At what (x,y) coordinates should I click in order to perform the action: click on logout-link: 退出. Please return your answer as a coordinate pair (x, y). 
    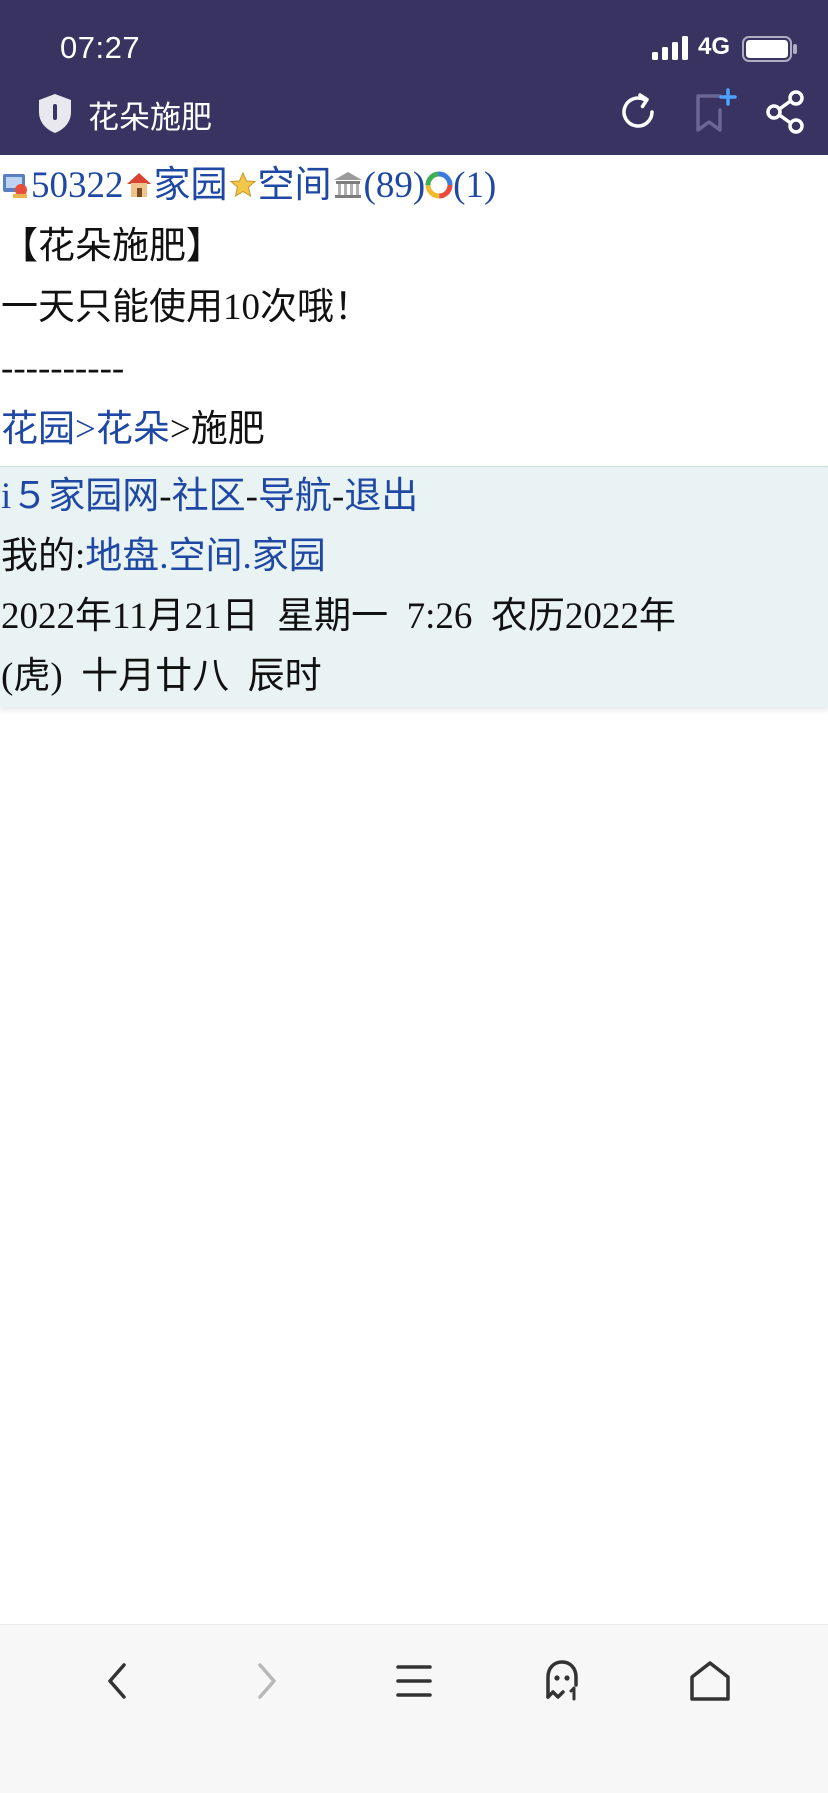
    Looking at the image, I should click on (381, 496).